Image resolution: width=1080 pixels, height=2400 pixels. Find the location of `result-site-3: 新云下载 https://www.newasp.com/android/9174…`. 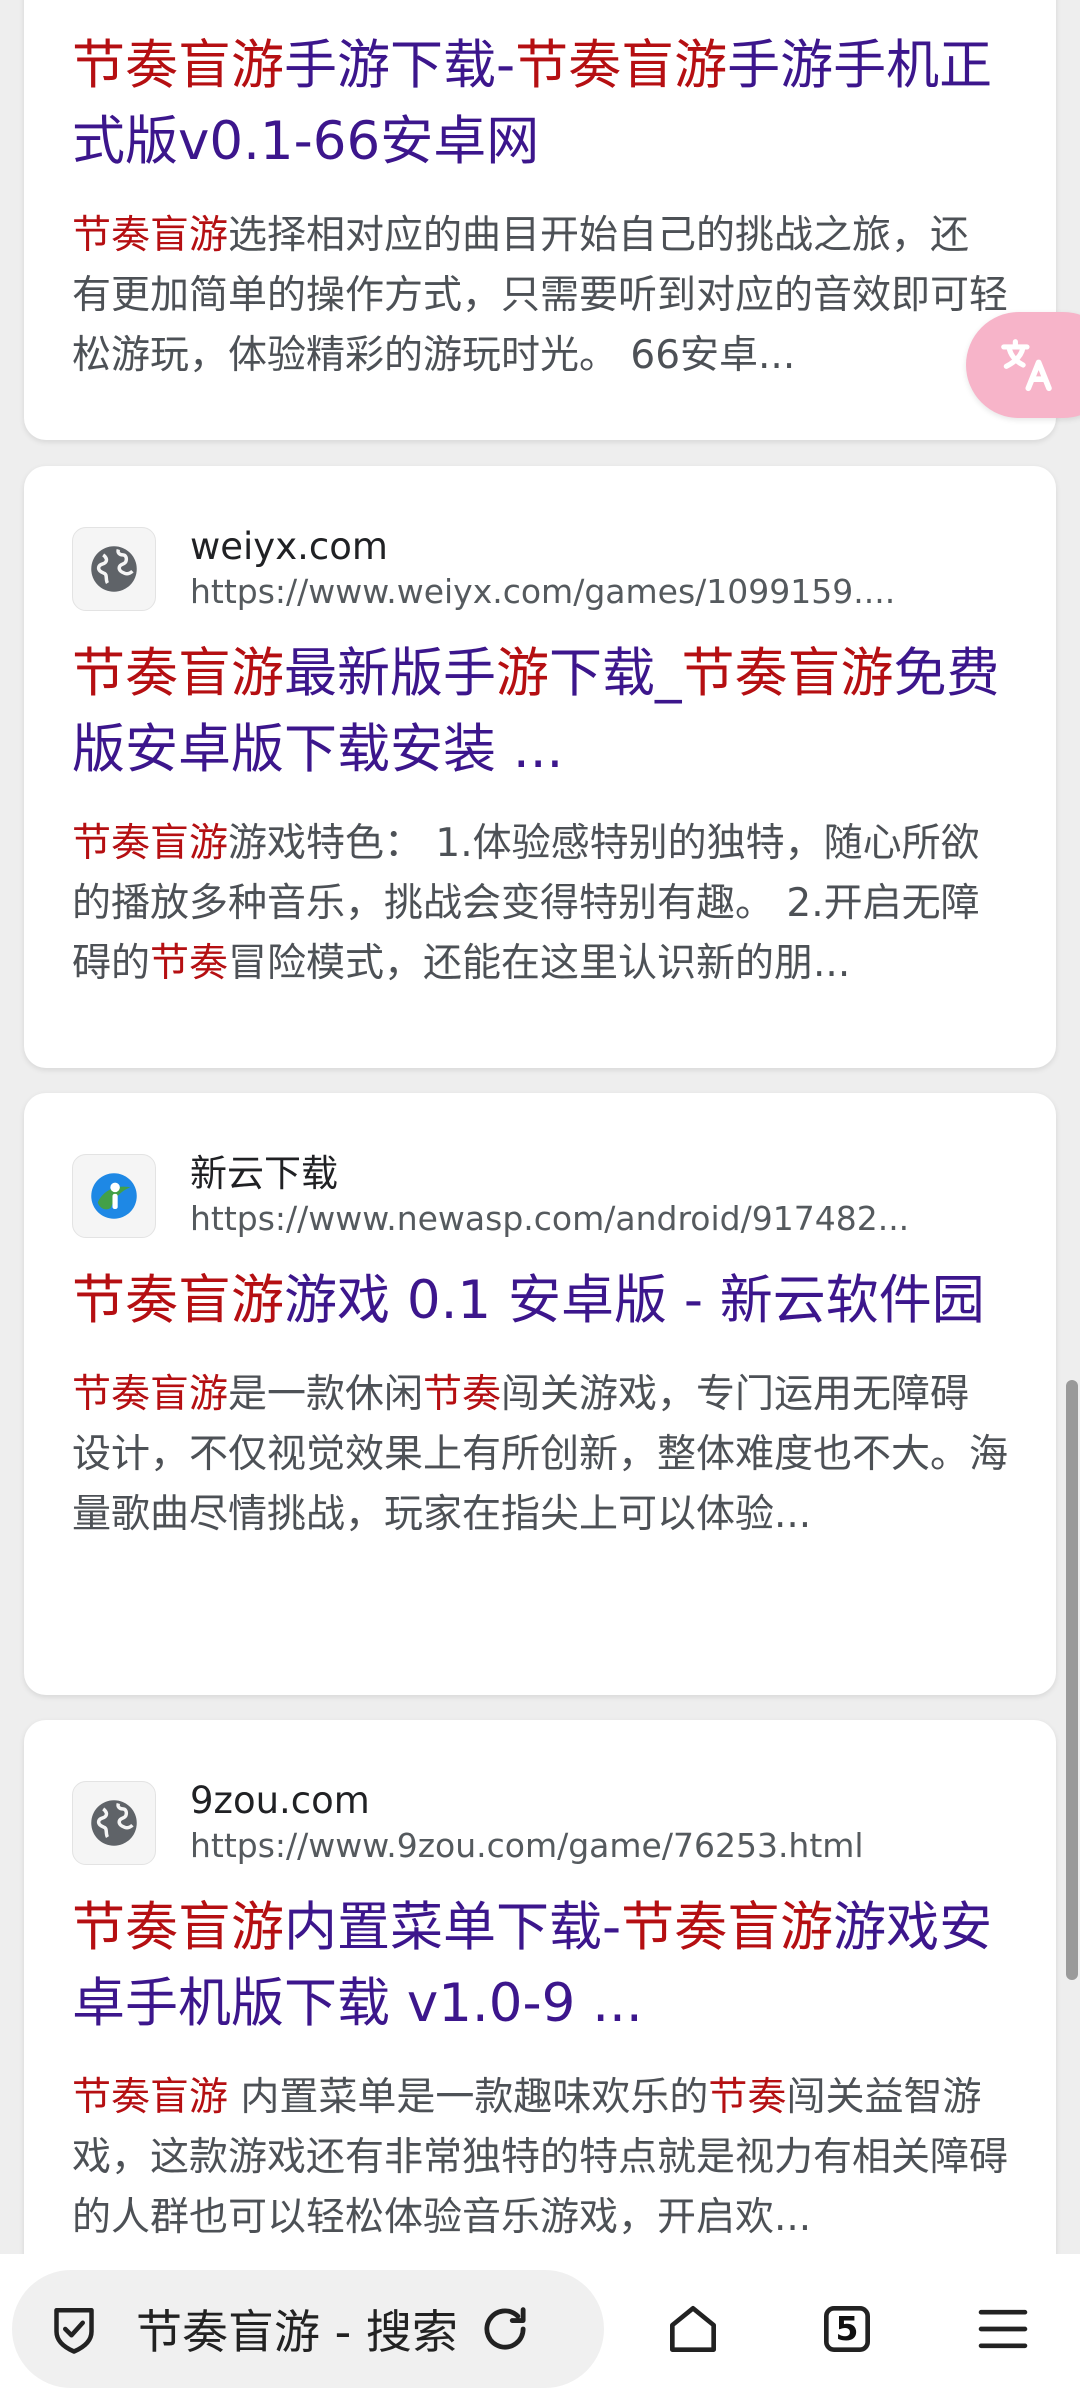

result-site-3: 新云下载 https://www.newasp.com/android/9174… is located at coordinates (540, 1195).